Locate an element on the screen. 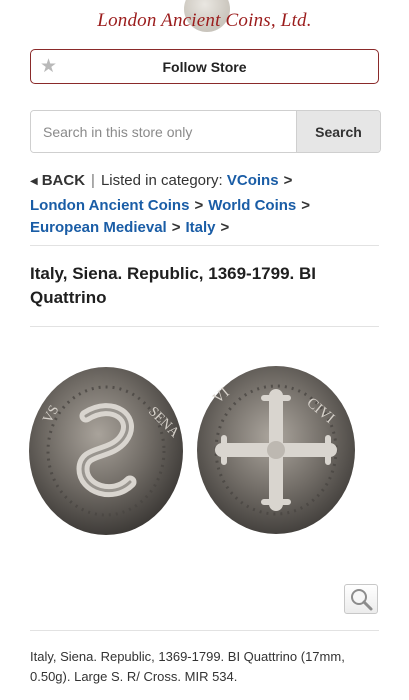  store-logo: London Ancient Coins, Ltd. is located at coordinates (204, 19).